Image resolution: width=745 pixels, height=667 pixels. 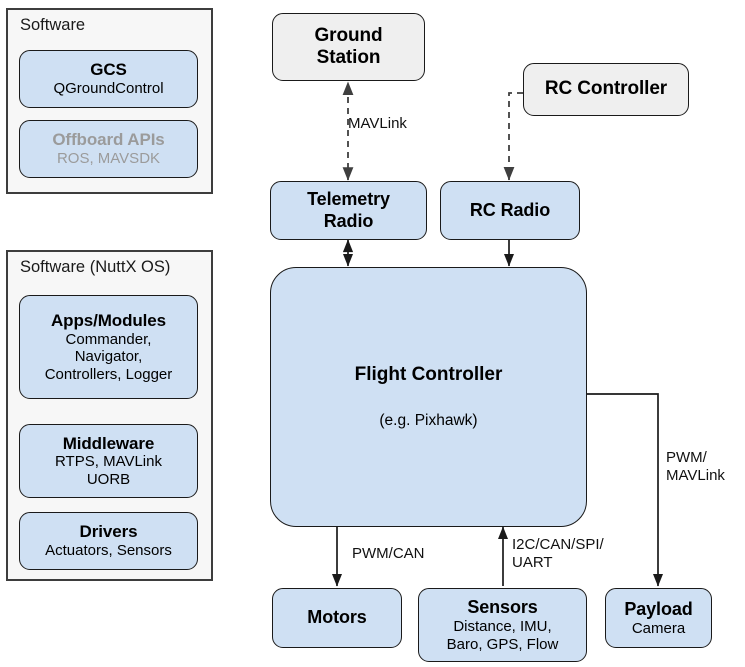 What do you see at coordinates (388, 553) in the screenshot?
I see `edge-label-pwm-can: PWM/CAN` at bounding box center [388, 553].